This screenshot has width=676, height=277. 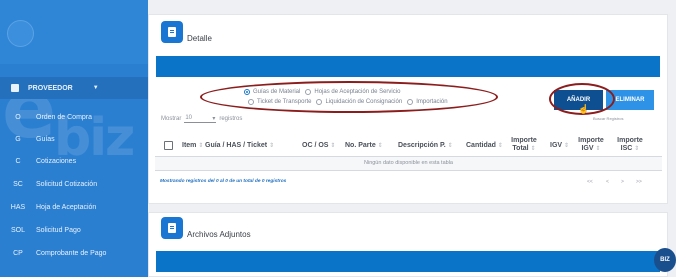 I want to click on column-header-item: Item ⇕, so click(x=192, y=146).